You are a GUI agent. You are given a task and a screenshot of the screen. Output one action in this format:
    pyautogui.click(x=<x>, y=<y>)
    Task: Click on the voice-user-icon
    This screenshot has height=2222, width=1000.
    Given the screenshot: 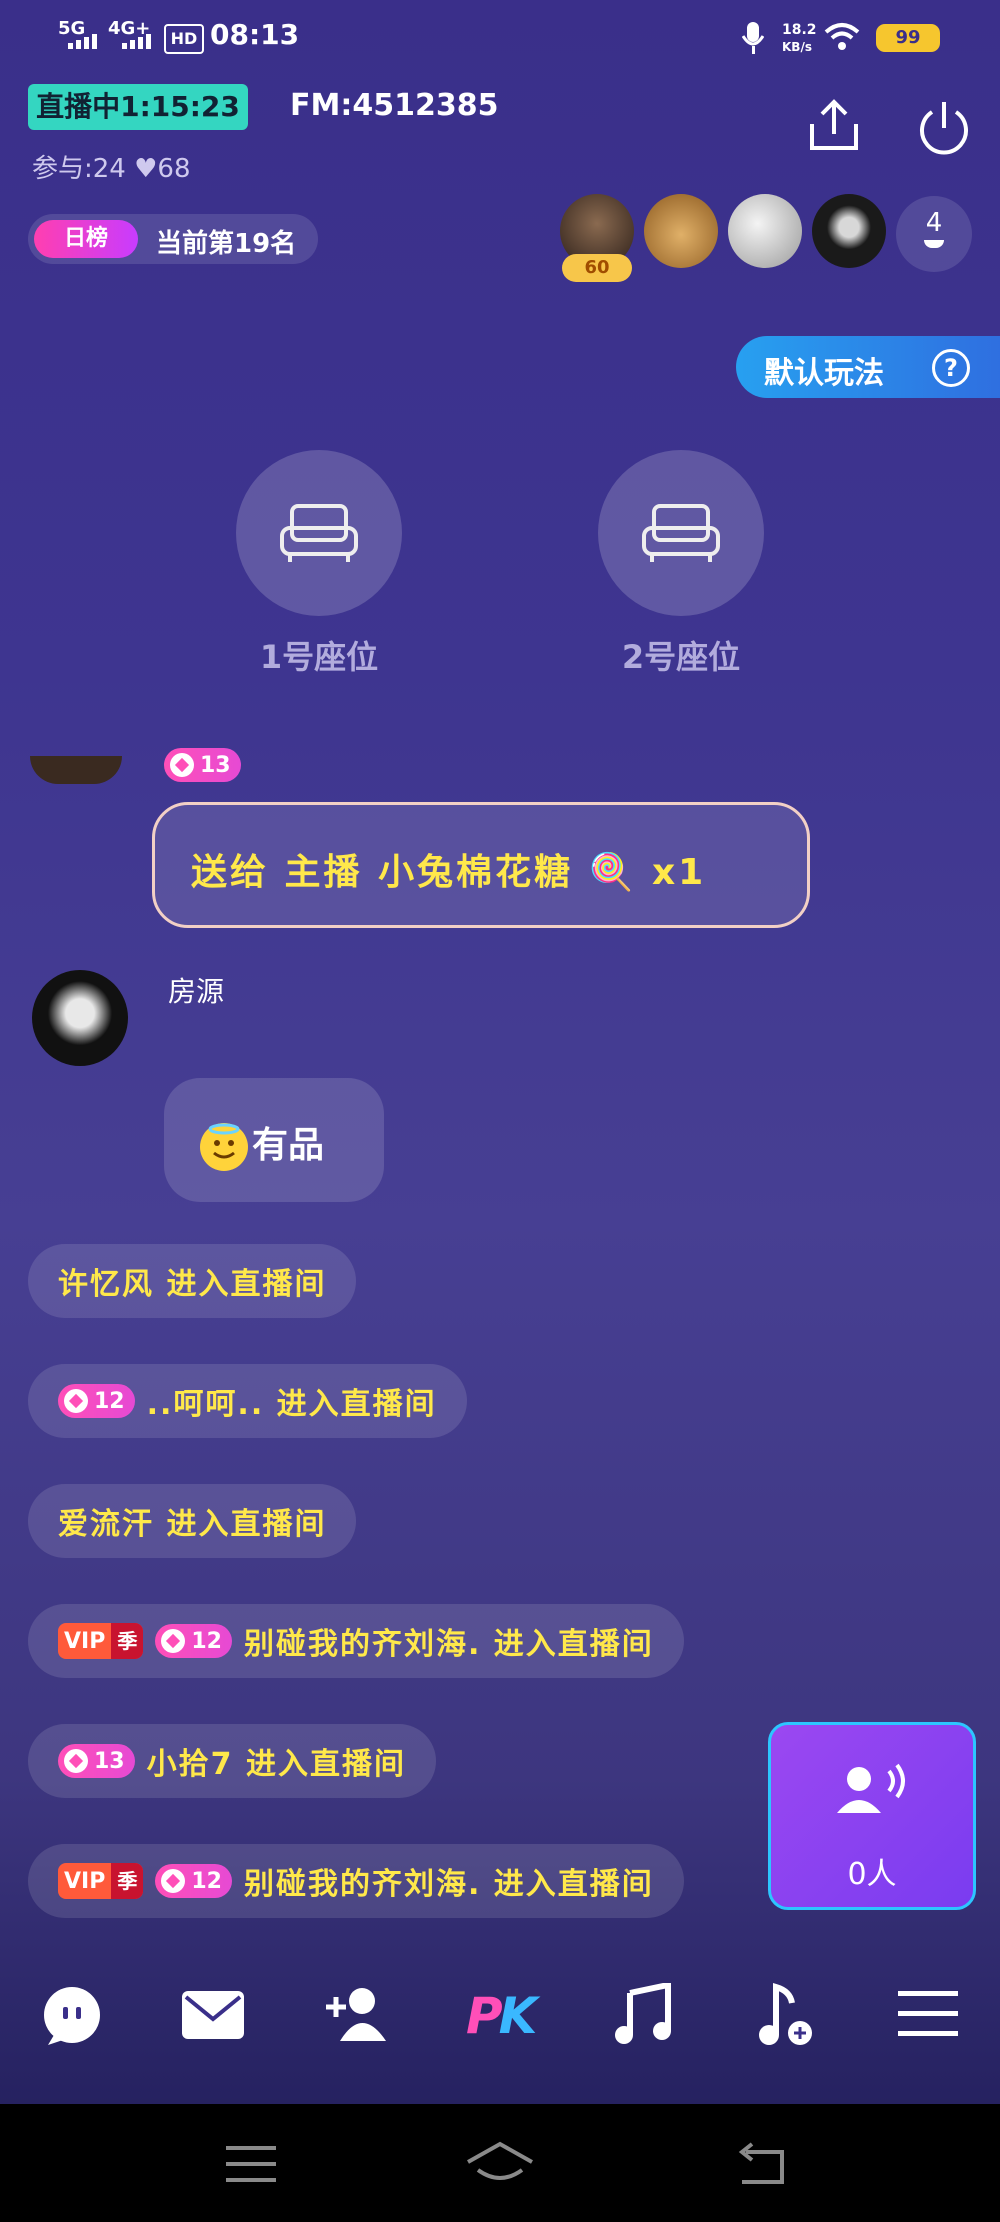 What is the action you would take?
    pyautogui.click(x=871, y=1788)
    